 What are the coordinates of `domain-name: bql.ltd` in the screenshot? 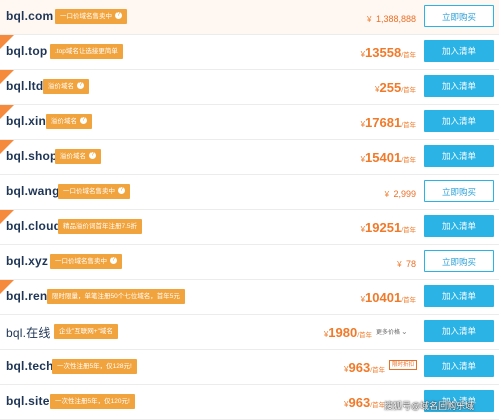 It's located at (24, 86).